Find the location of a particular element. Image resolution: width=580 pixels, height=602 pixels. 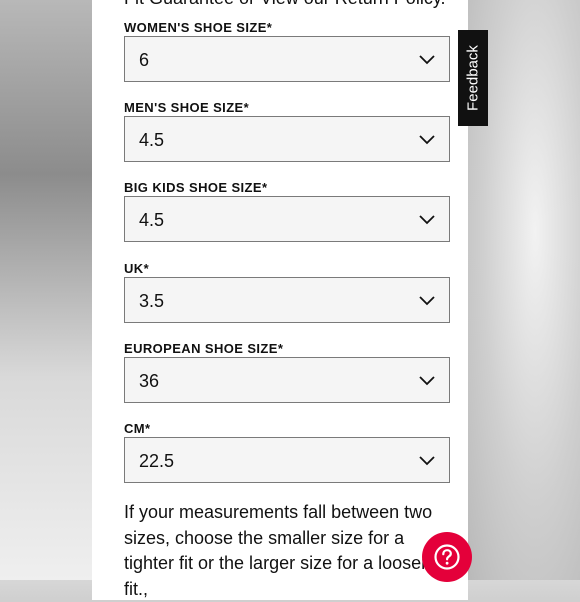

mens-size-value: 4.5 is located at coordinates (152, 140).